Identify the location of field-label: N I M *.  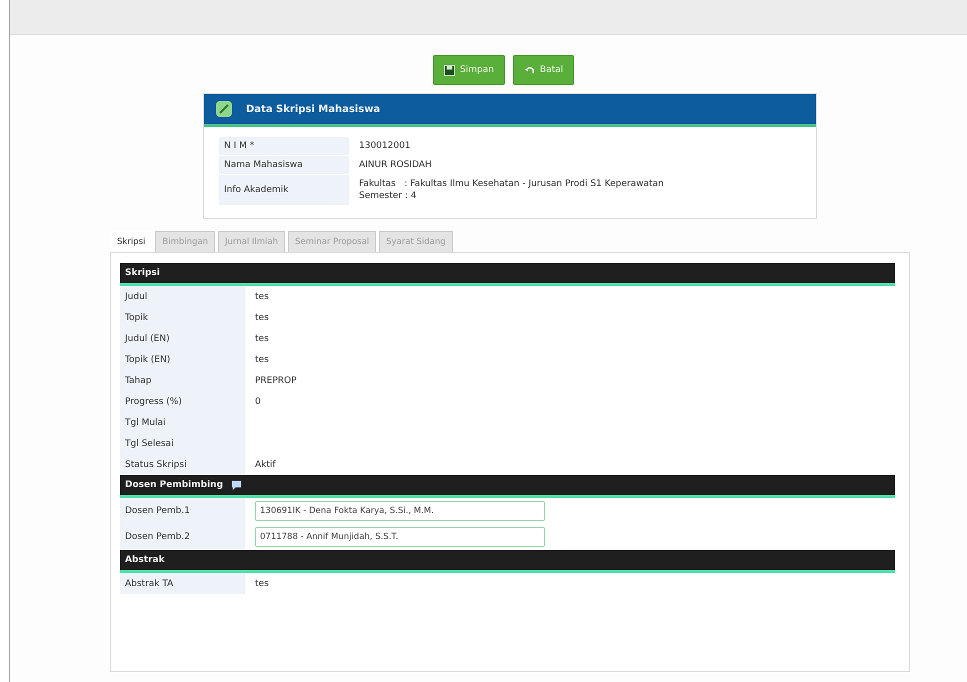
(239, 146).